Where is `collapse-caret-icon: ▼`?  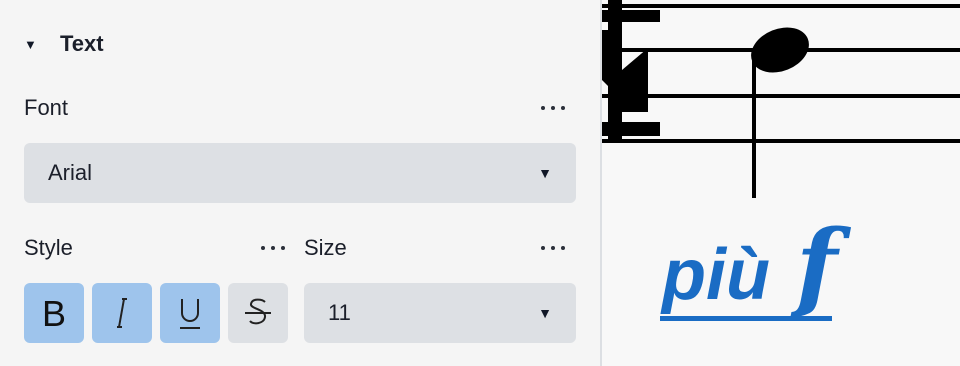
collapse-caret-icon: ▼ is located at coordinates (36, 44).